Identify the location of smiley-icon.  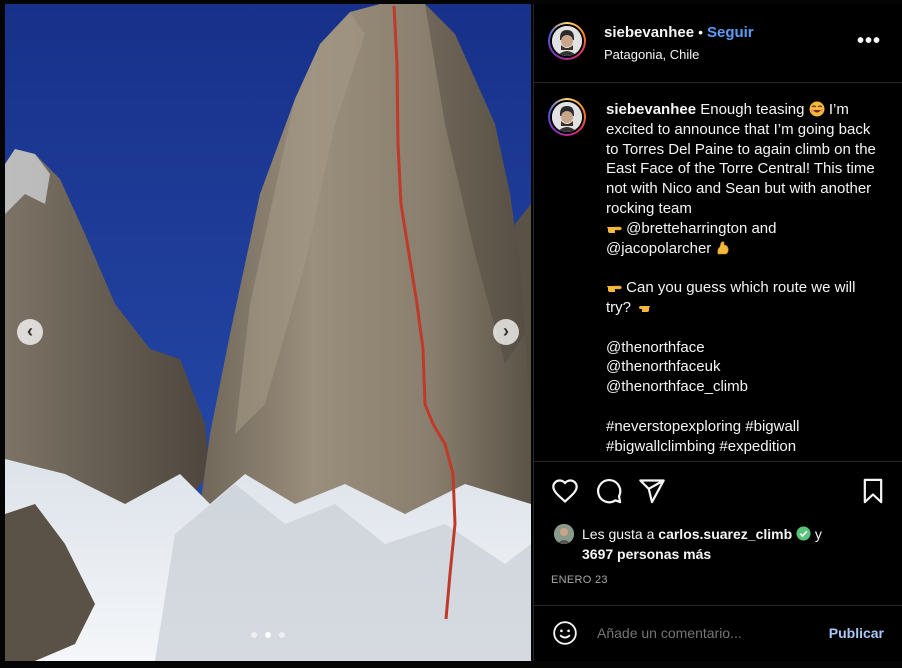
(565, 633).